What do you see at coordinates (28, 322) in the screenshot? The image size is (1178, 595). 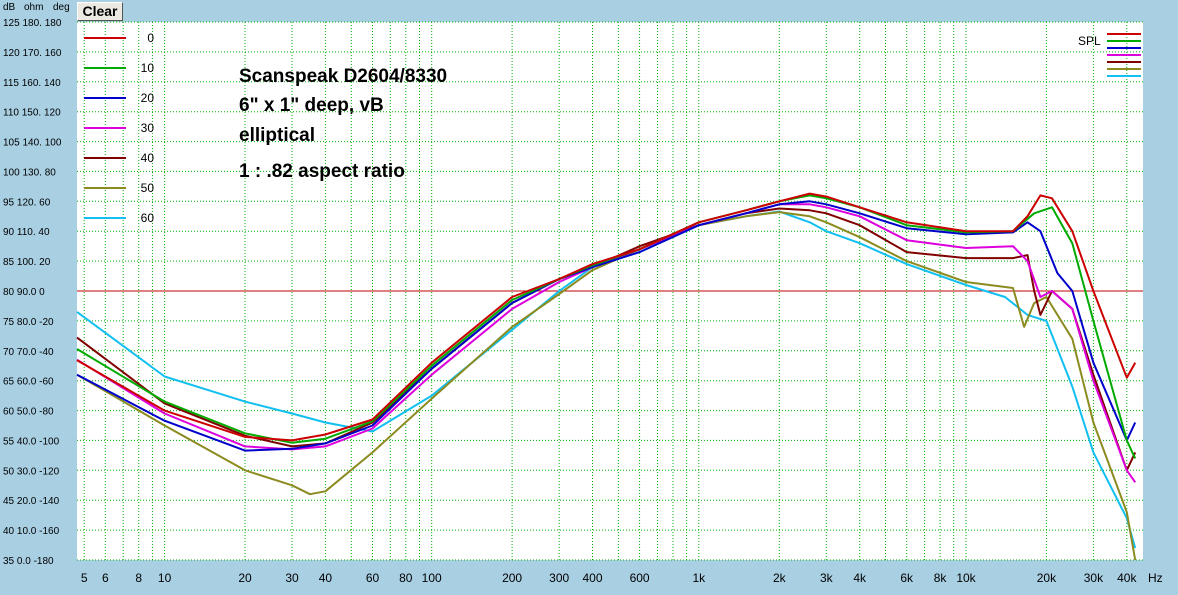 I see `y-tick-label: 75 80.0 -20` at bounding box center [28, 322].